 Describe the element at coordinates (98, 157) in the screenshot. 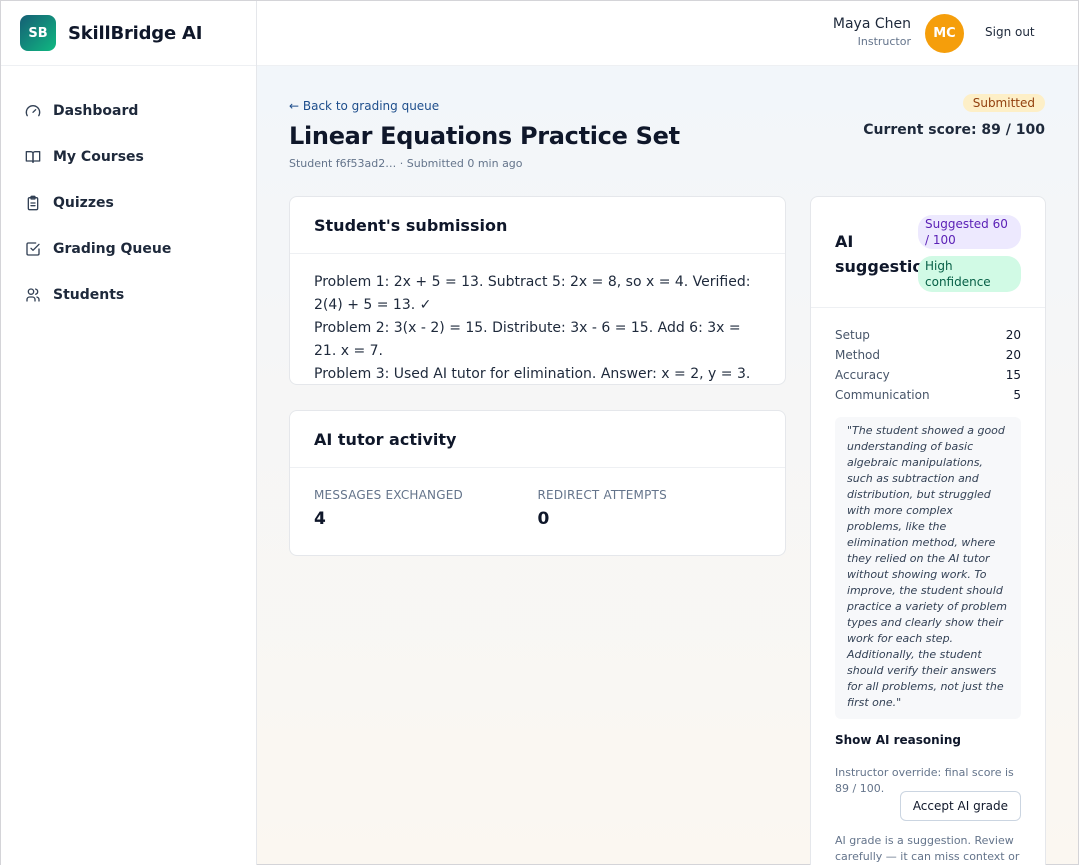

I see `sidebar-item-label: My Courses` at that location.